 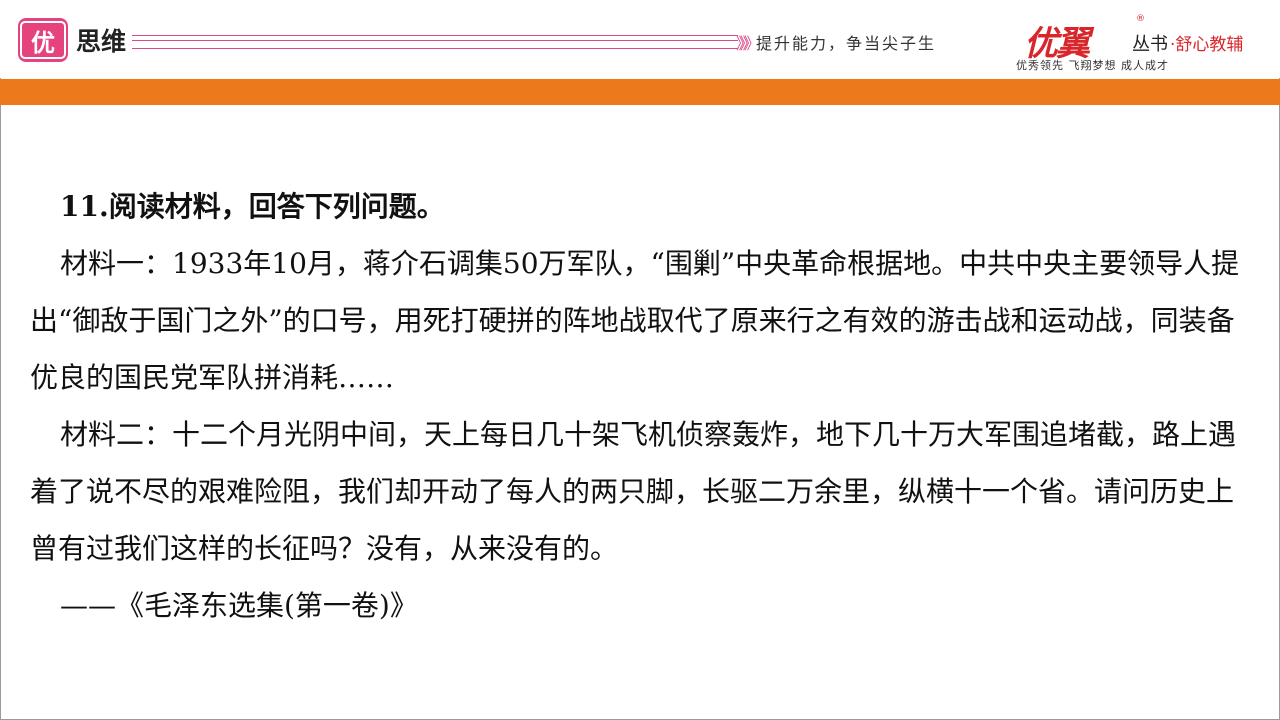 What do you see at coordinates (748, 43) in the screenshot?
I see `chevron-arrows-icon: 》》》` at bounding box center [748, 43].